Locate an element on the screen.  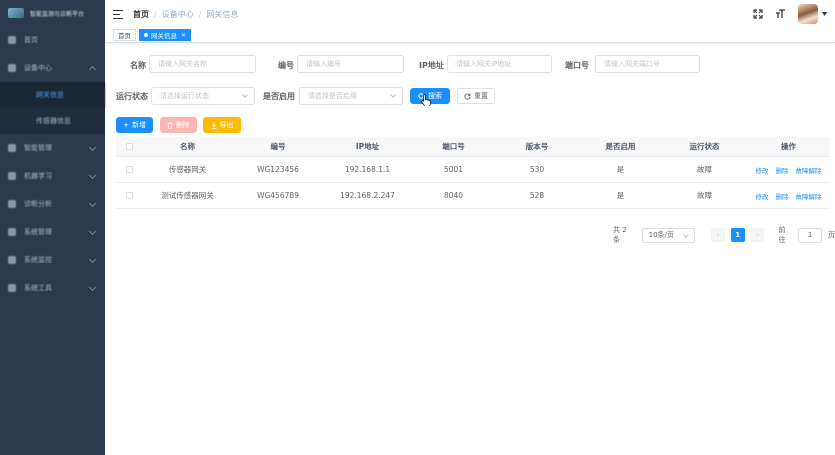
logo-text: 智能监测与诊断平台 is located at coordinates (57, 14).